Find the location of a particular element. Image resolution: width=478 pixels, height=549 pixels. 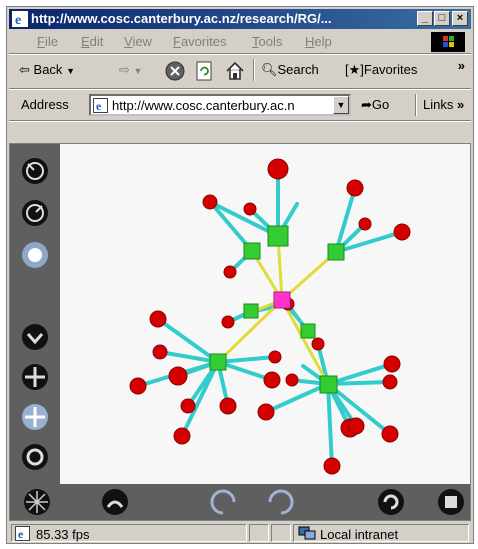

toolbar-chevron-button: » is located at coordinates (461, 65).